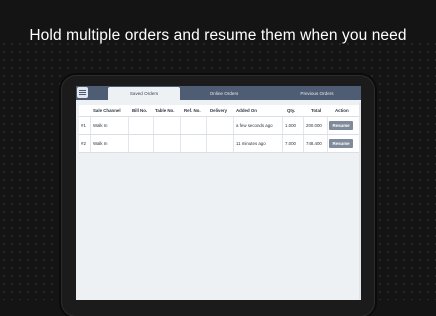 The image size is (436, 316). Describe the element at coordinates (316, 110) in the screenshot. I see `column-header-total: Total` at that location.